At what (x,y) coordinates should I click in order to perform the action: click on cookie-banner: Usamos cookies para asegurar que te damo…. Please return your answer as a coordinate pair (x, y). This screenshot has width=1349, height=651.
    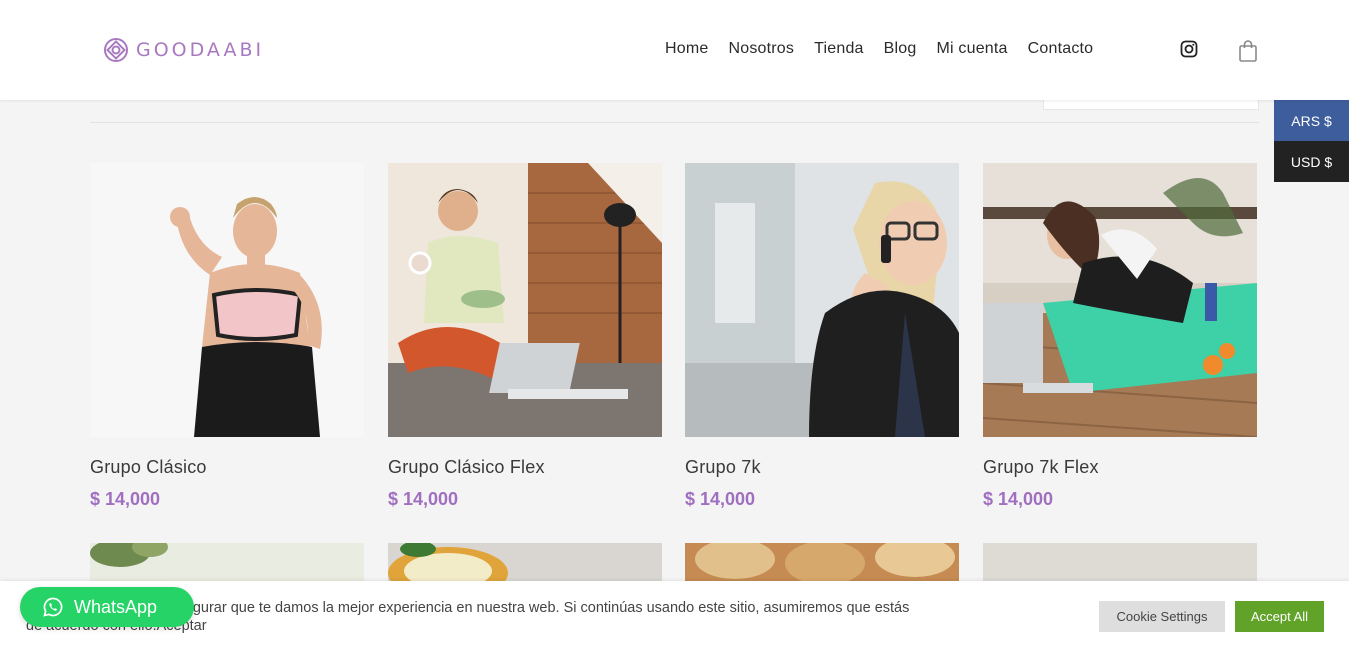
    Looking at the image, I should click on (674, 616).